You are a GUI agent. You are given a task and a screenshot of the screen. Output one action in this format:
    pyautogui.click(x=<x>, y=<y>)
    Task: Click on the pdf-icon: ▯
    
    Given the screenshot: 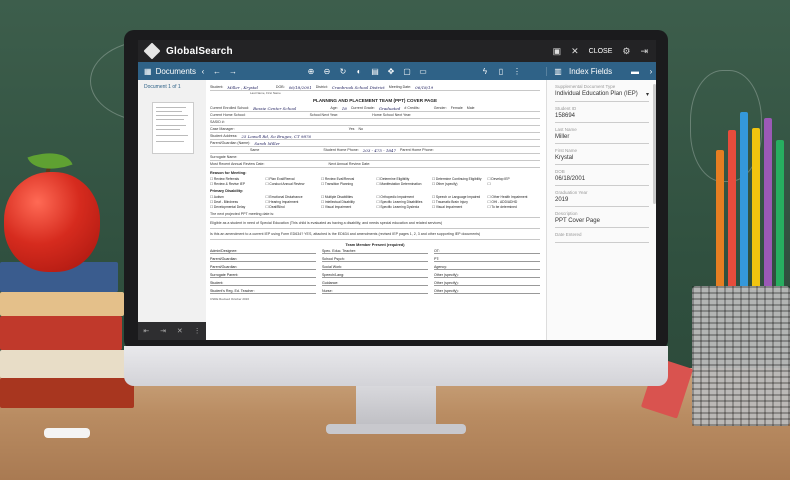 What is the action you would take?
    pyautogui.click(x=501, y=71)
    